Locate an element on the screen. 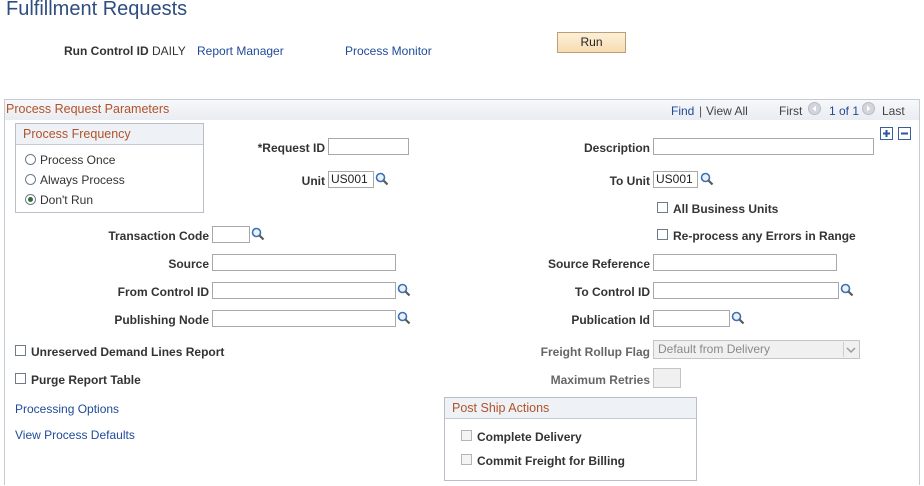  freight-rollup-select: Default from Delivery is located at coordinates (756, 349).